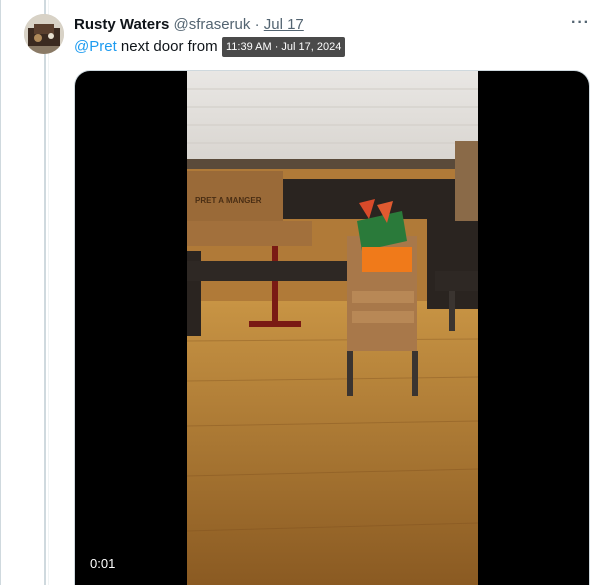 The width and height of the screenshot is (599, 585). Describe the element at coordinates (211, 24) in the screenshot. I see `user-handle: @sfraseruk` at that location.